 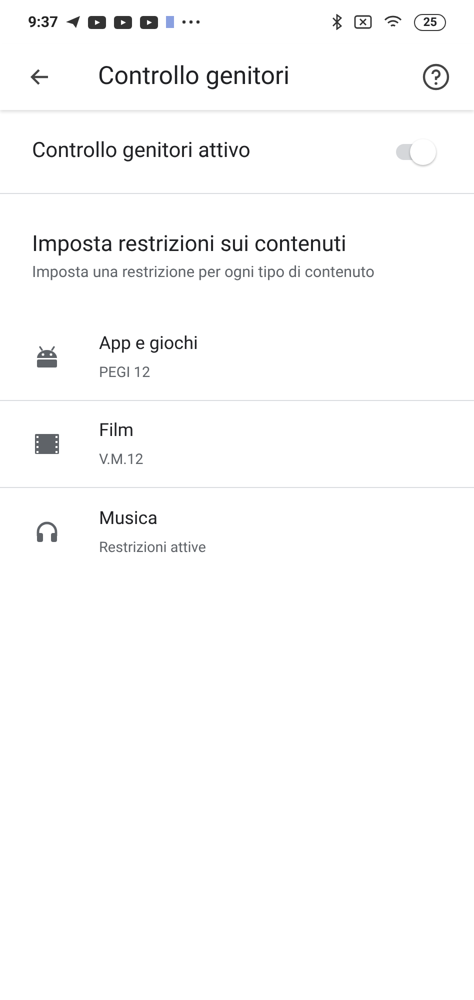 What do you see at coordinates (237, 358) in the screenshot?
I see `content-row: App e giochi PEGI 12` at bounding box center [237, 358].